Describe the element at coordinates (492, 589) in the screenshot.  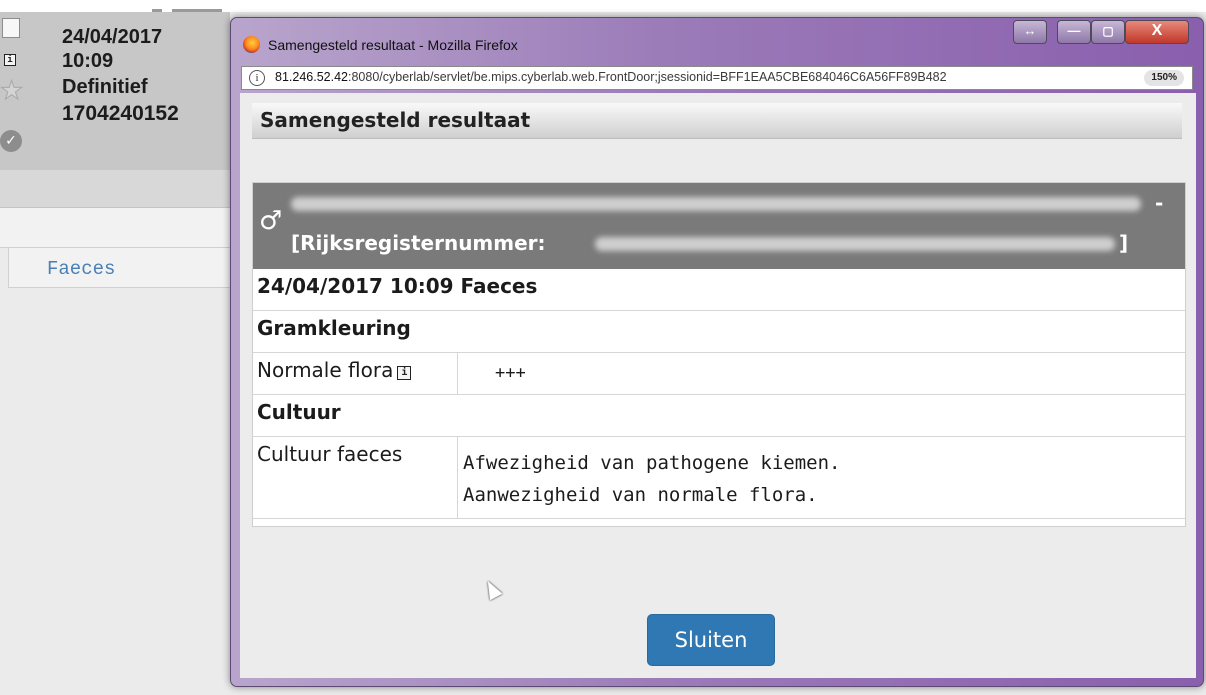
I see `mouse-cursor-icon` at that location.